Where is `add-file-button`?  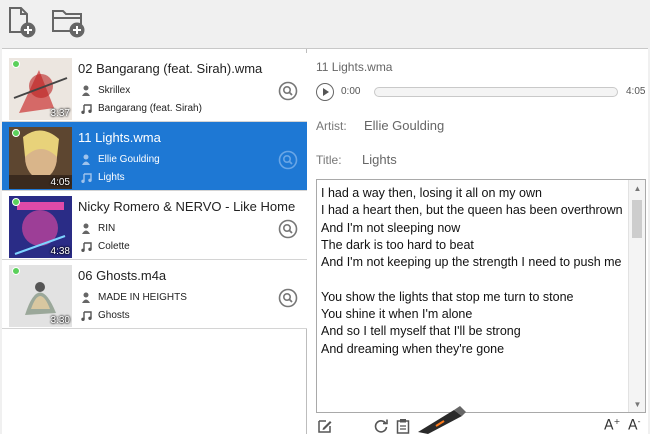
add-file-button is located at coordinates (23, 22).